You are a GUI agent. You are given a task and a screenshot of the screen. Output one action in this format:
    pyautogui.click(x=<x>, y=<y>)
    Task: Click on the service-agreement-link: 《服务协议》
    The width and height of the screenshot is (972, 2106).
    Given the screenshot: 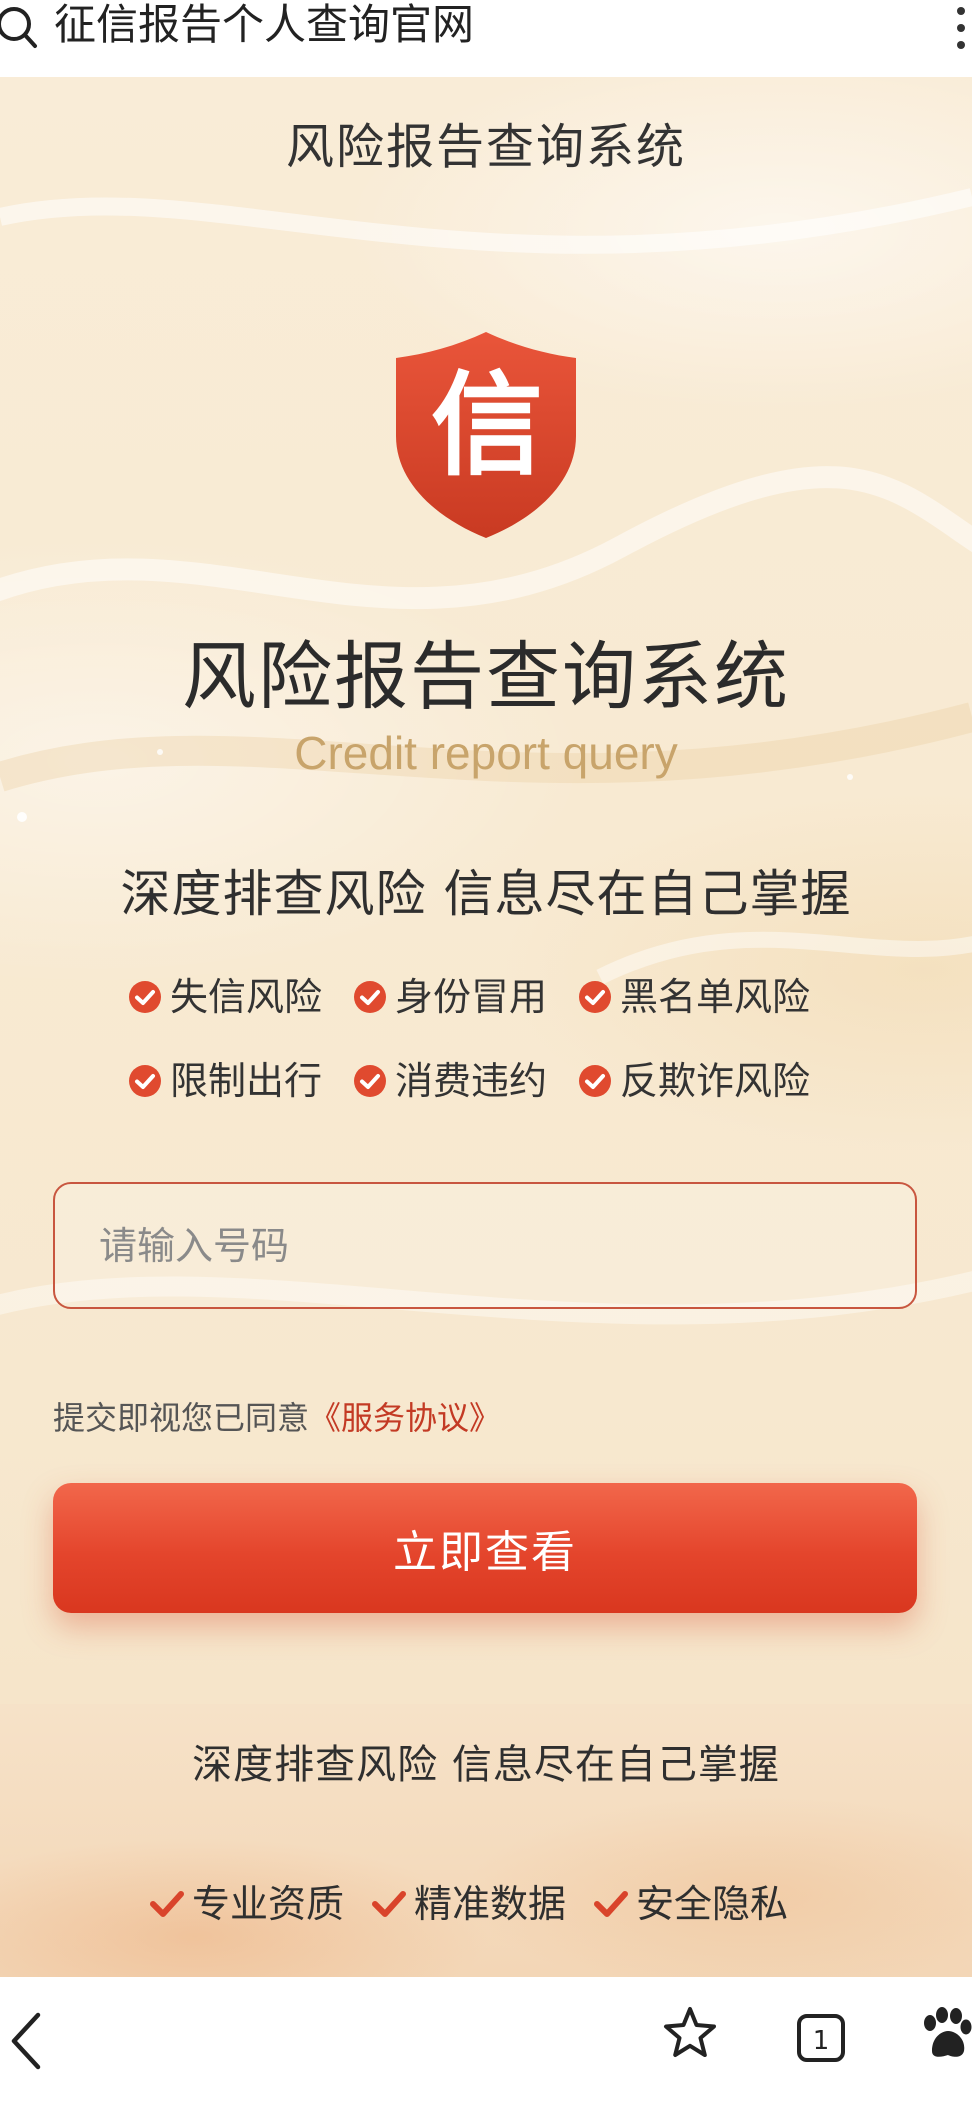 What is the action you would take?
    pyautogui.click(x=405, y=1418)
    